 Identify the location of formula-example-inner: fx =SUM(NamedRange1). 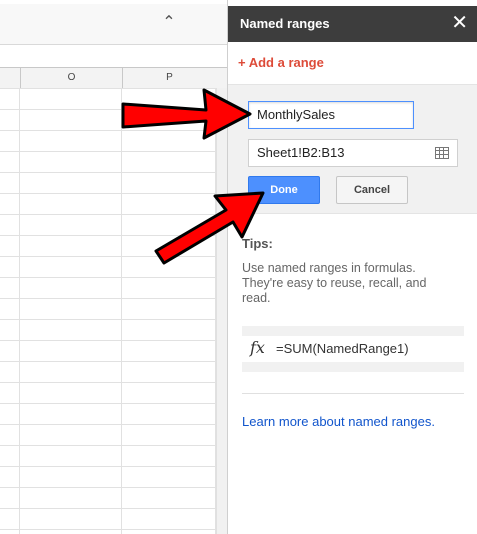
(353, 349).